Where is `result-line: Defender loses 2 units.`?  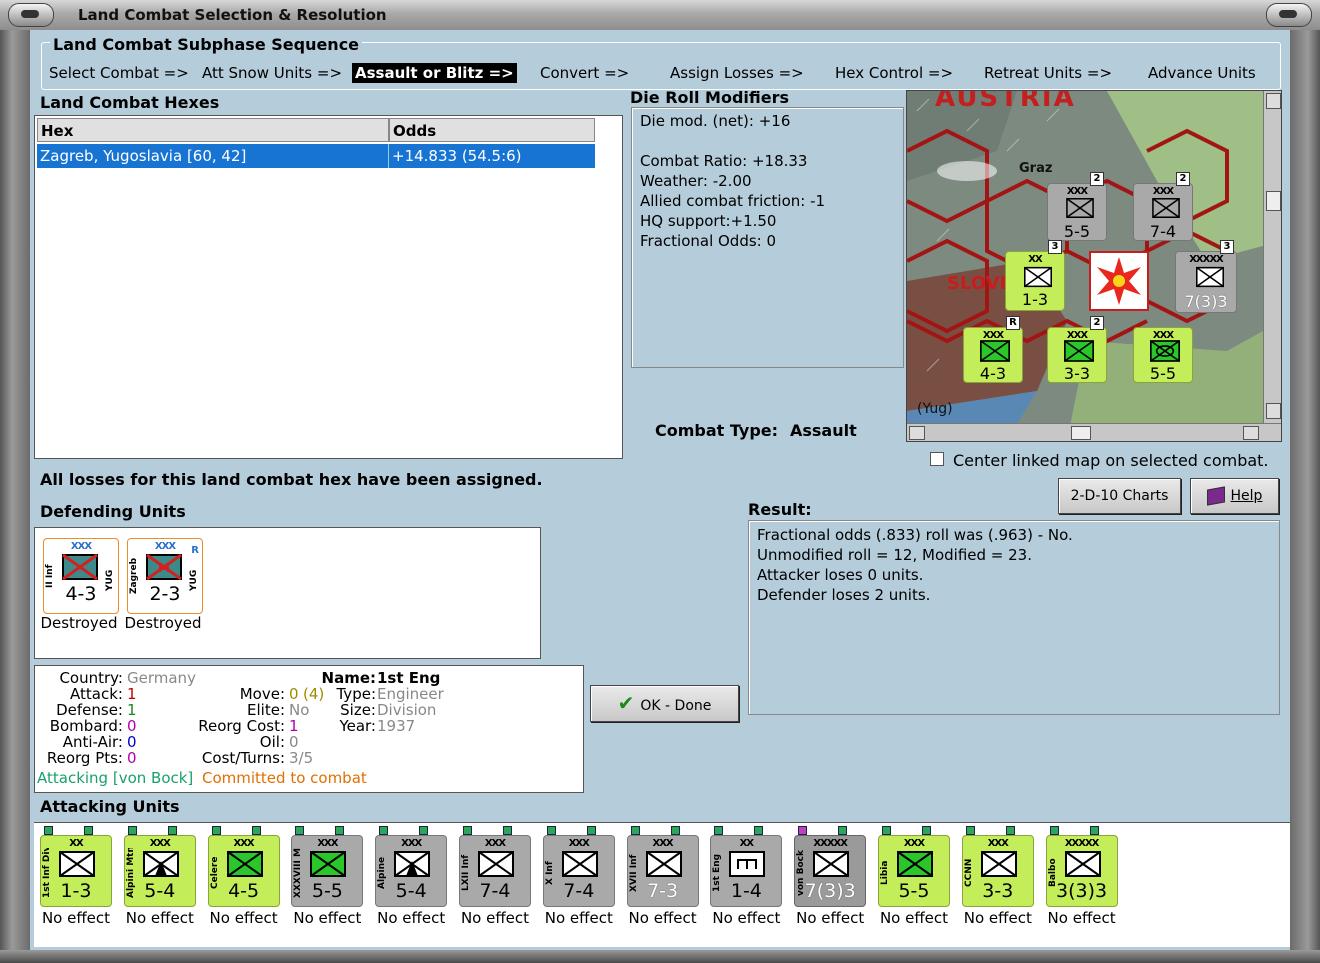
result-line: Defender loses 2 units. is located at coordinates (844, 595).